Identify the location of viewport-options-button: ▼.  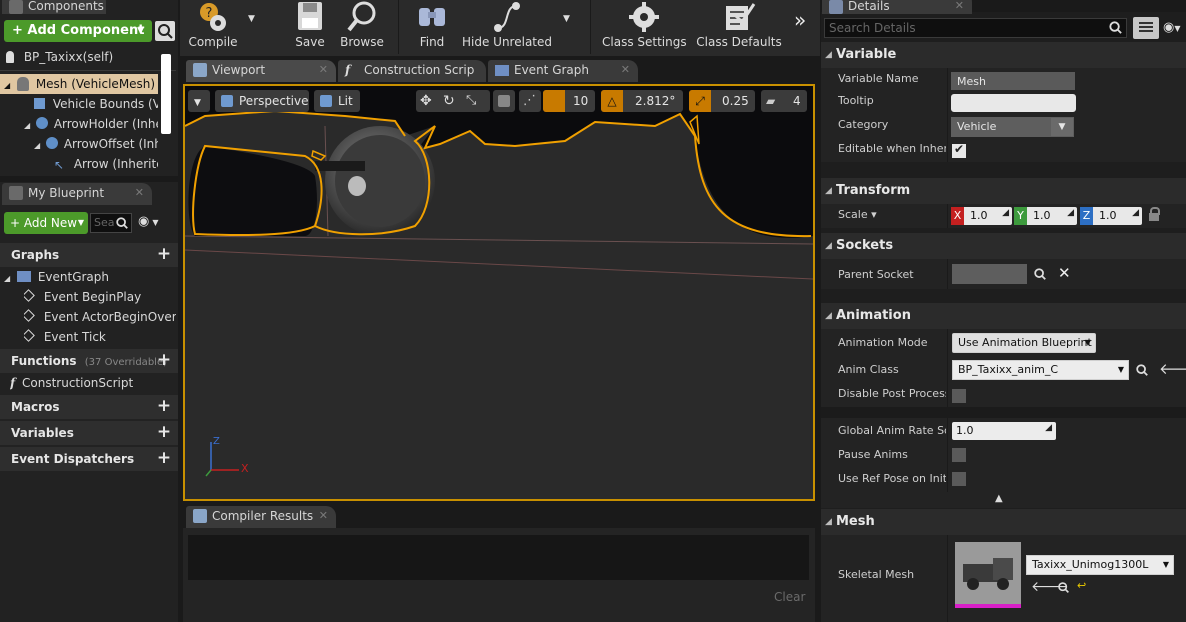
(199, 101).